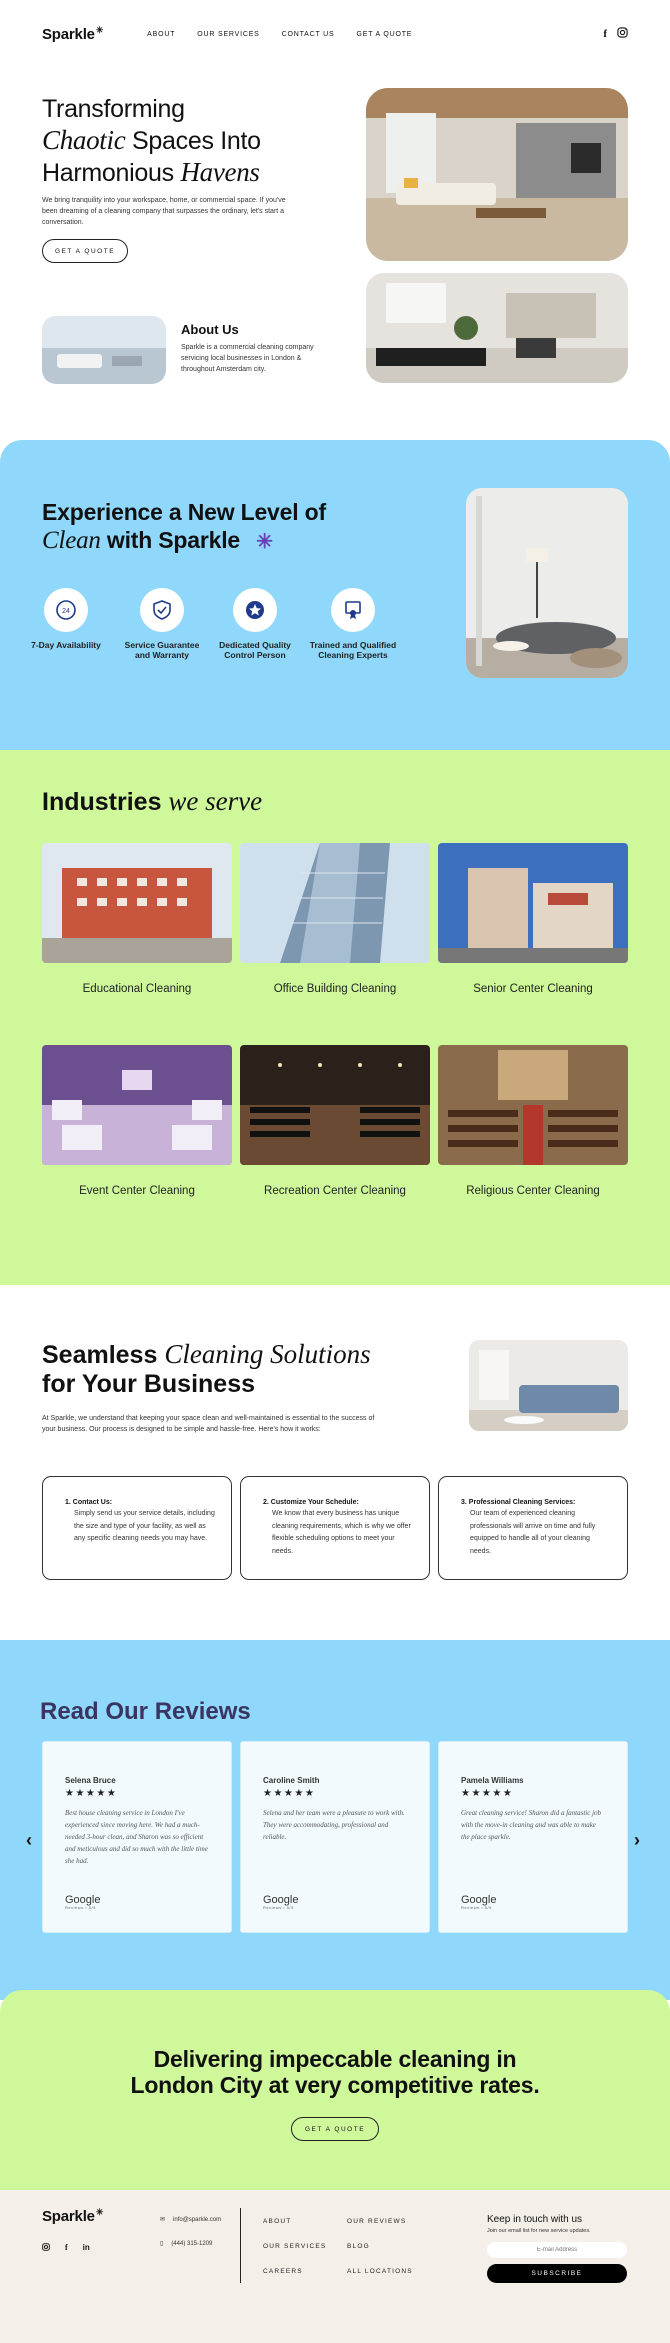 The width and height of the screenshot is (670, 2343). What do you see at coordinates (137, 903) in the screenshot?
I see `educational-building-image` at bounding box center [137, 903].